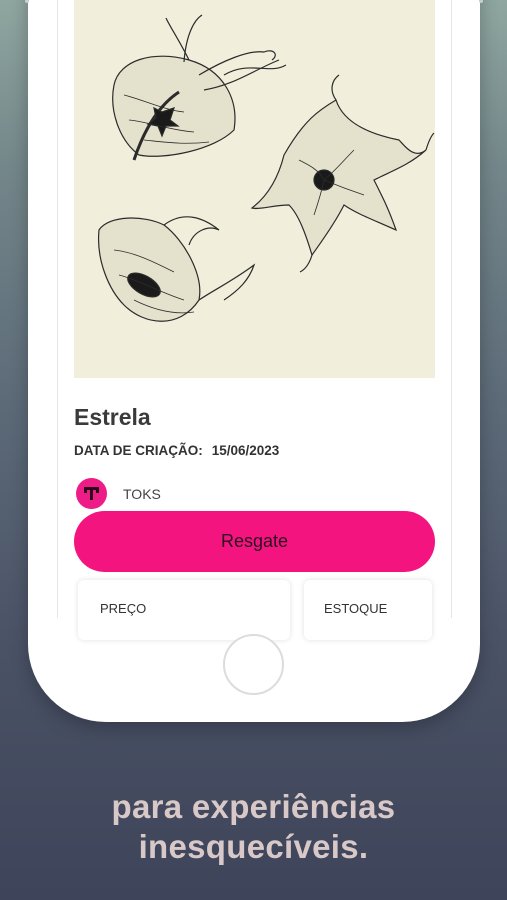  I want to click on creation-date-label: DATA DE CRIAÇÃO:, so click(138, 450).